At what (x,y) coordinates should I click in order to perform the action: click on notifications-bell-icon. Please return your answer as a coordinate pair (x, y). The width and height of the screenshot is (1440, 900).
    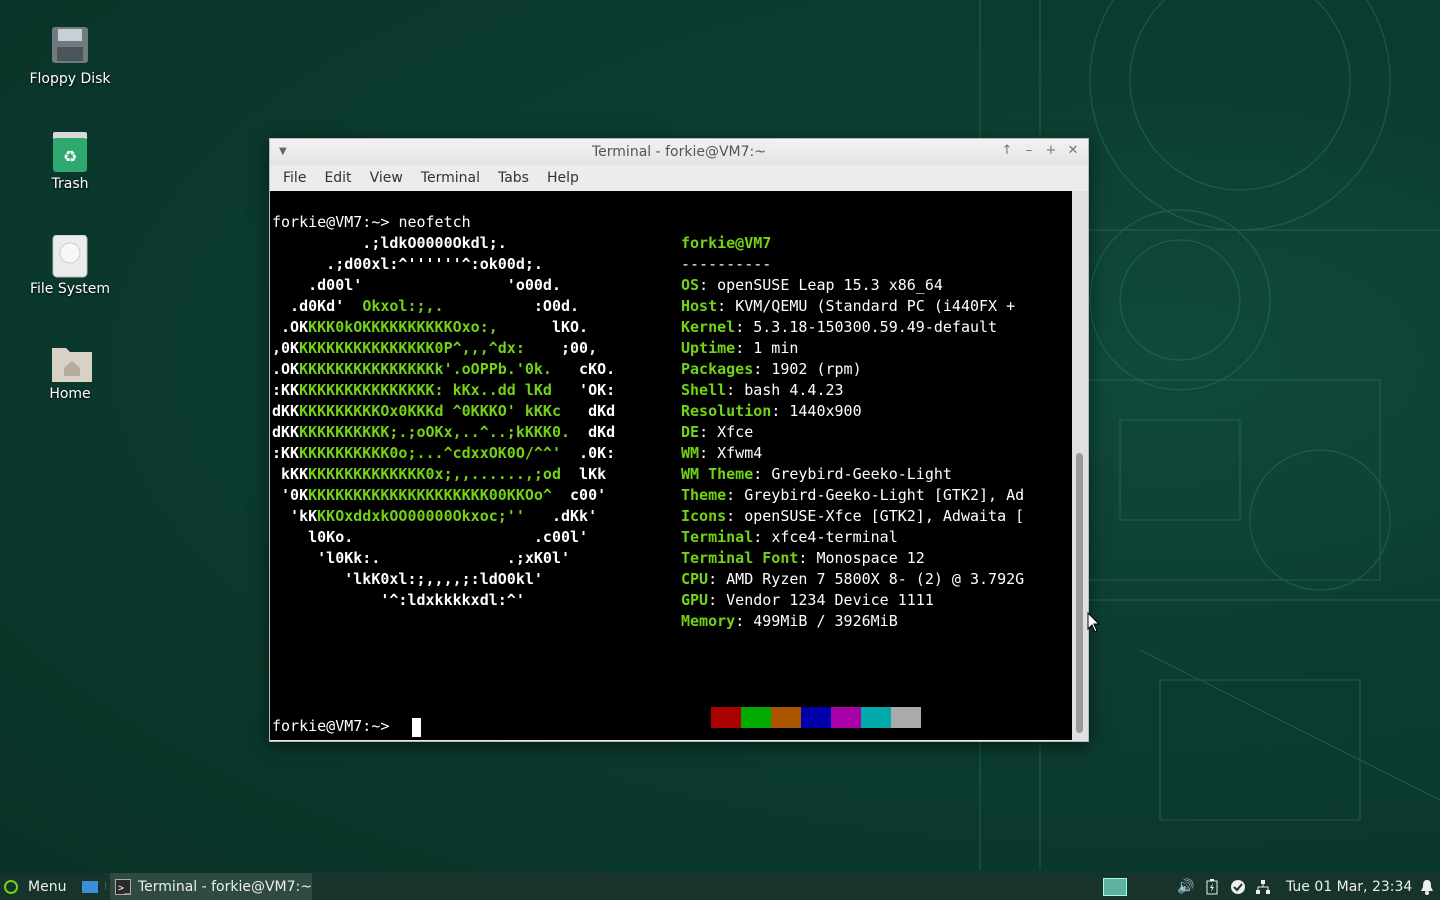
    Looking at the image, I should click on (1427, 886).